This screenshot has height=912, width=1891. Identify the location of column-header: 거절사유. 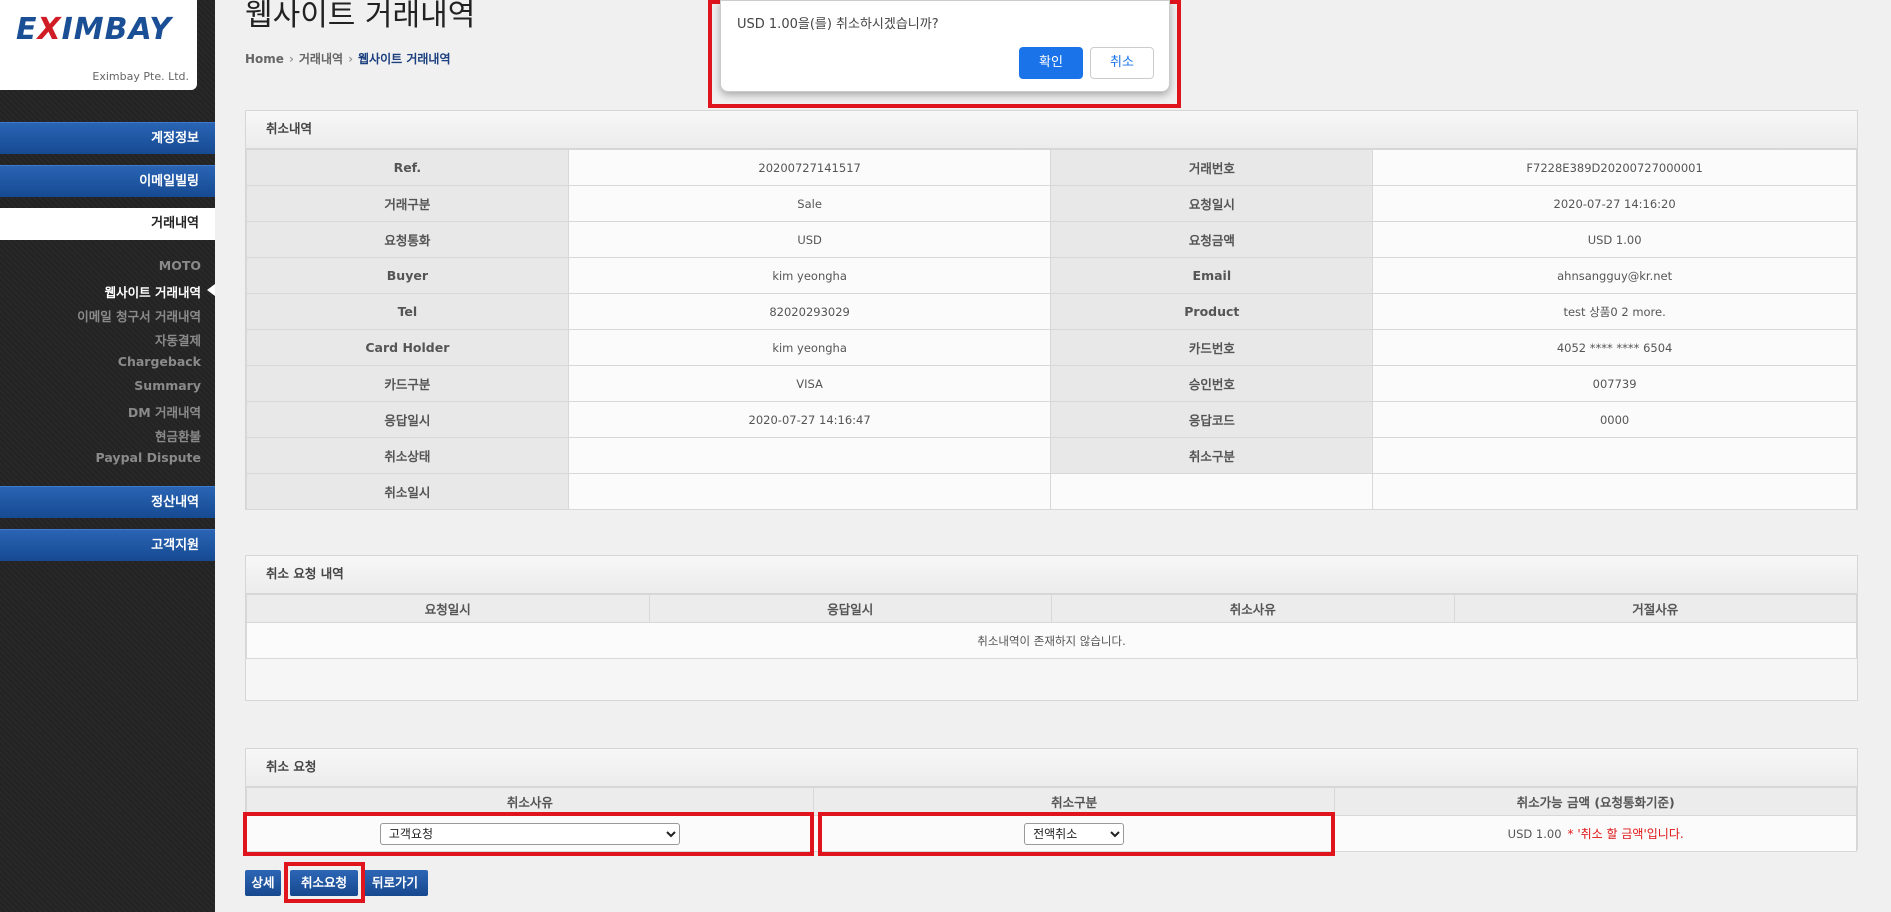
(1655, 608).